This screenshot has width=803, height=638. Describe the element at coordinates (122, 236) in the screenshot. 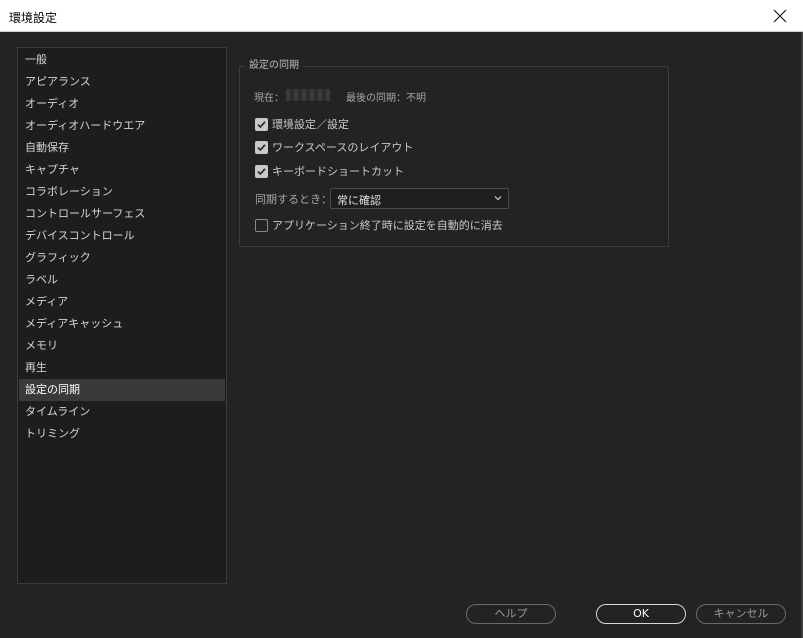

I see `sidebar-item: デバイスコントロール` at that location.